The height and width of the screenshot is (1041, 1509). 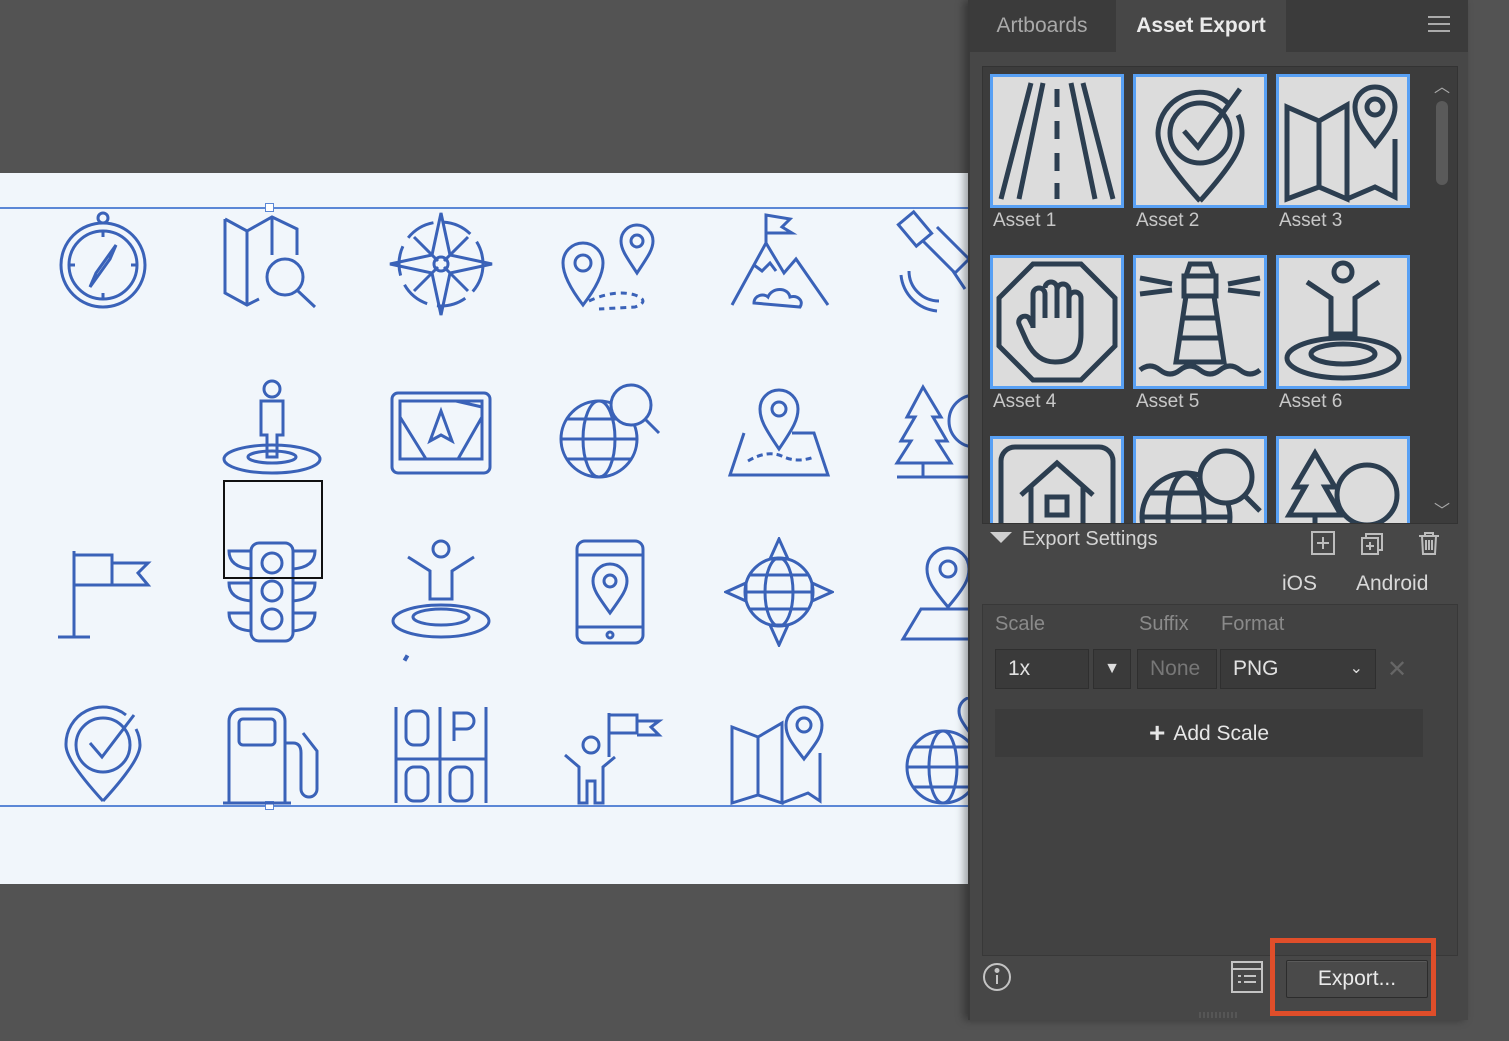 What do you see at coordinates (103, 592) in the screenshot?
I see `flag-icon` at bounding box center [103, 592].